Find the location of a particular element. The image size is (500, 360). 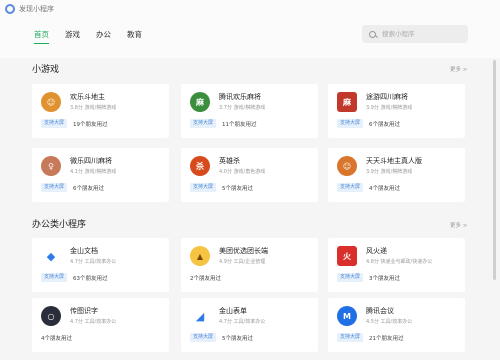

app-card: ☺ 天天斗地主真人版 3.9分 游戏/棋牌游戏 支持大屏 4个朋友用过 is located at coordinates (396, 175).